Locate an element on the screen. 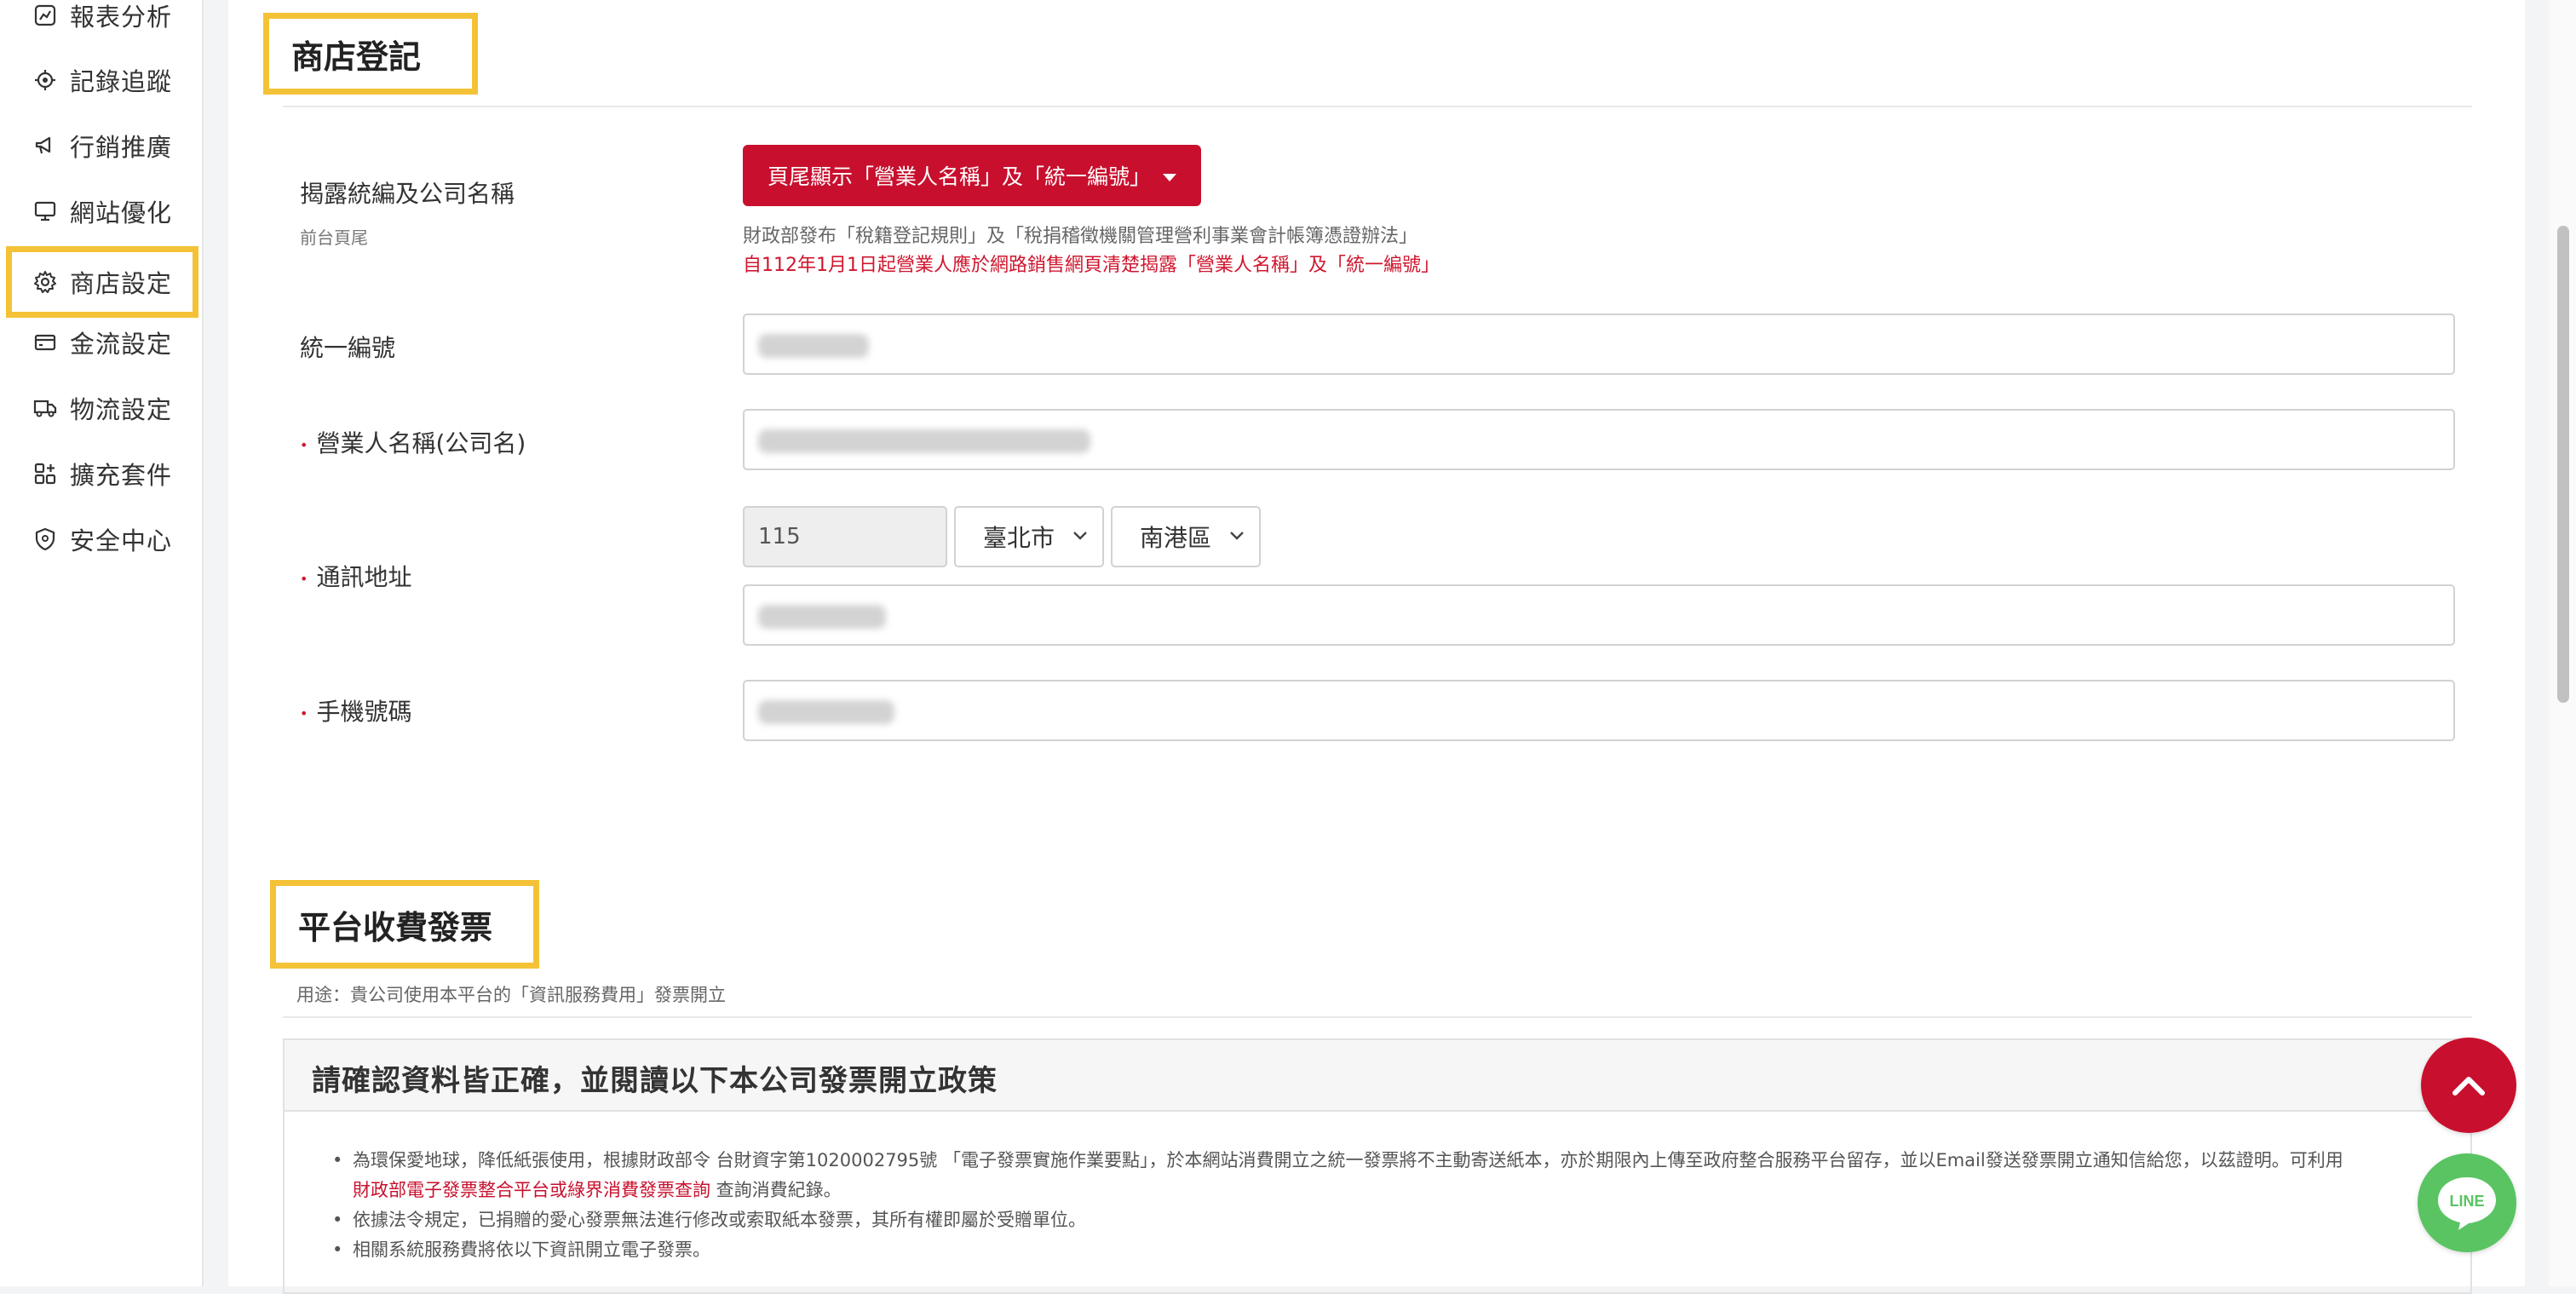 Image resolution: width=2576 pixels, height=1294 pixels. zip-code-field: 115 is located at coordinates (845, 536).